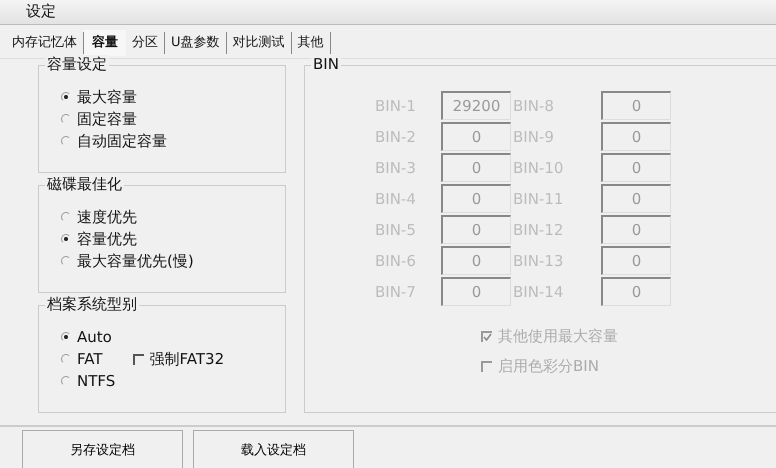  Describe the element at coordinates (196, 43) in the screenshot. I see `tab: U盘参数` at that location.